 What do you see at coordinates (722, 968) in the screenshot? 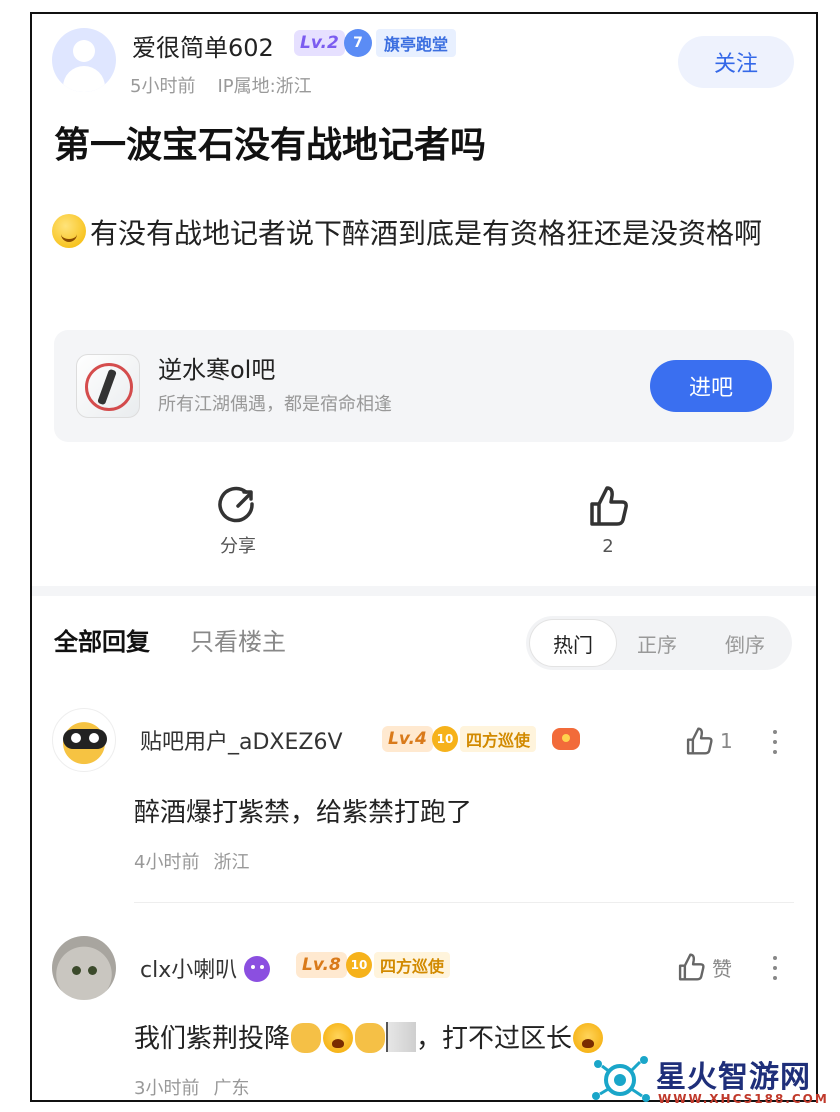
I see `comment-like-label: 赞` at bounding box center [722, 968].